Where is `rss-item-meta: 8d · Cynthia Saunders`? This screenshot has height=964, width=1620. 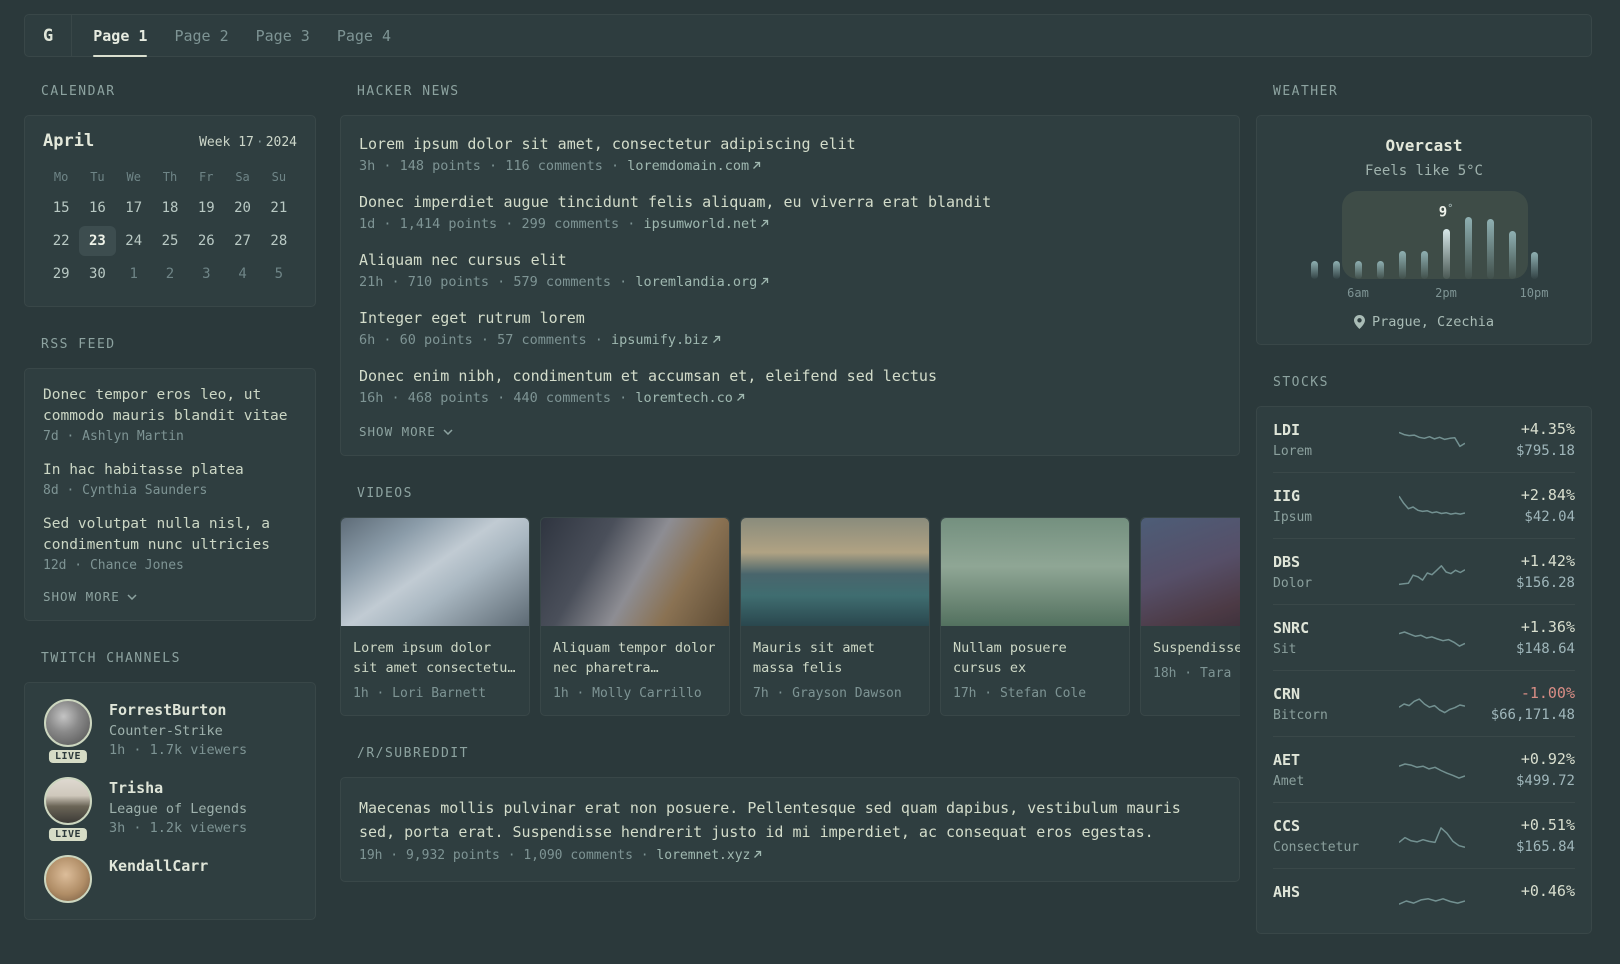 rss-item-meta: 8d · Cynthia Saunders is located at coordinates (125, 490).